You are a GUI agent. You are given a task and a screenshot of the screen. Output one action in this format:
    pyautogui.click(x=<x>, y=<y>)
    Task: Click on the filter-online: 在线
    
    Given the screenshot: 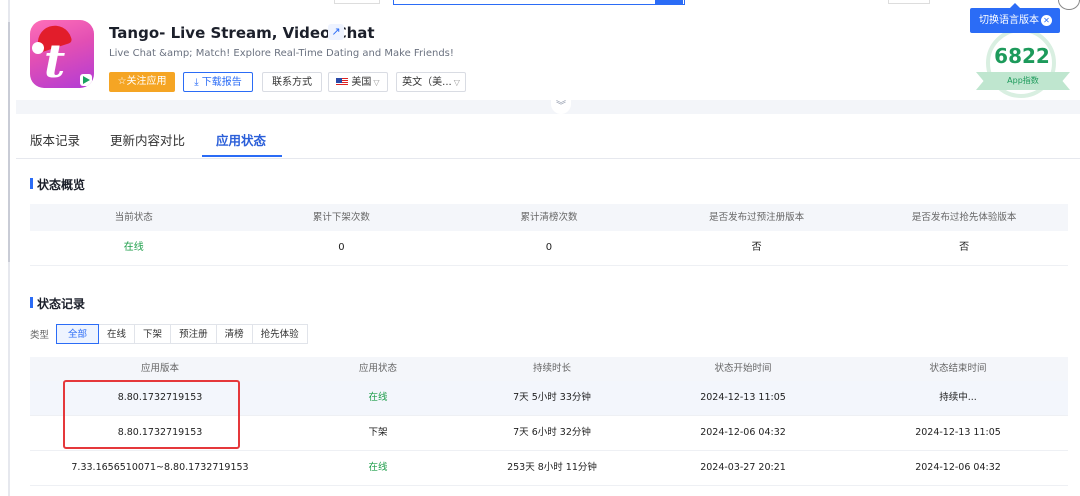 What is the action you would take?
    pyautogui.click(x=117, y=334)
    